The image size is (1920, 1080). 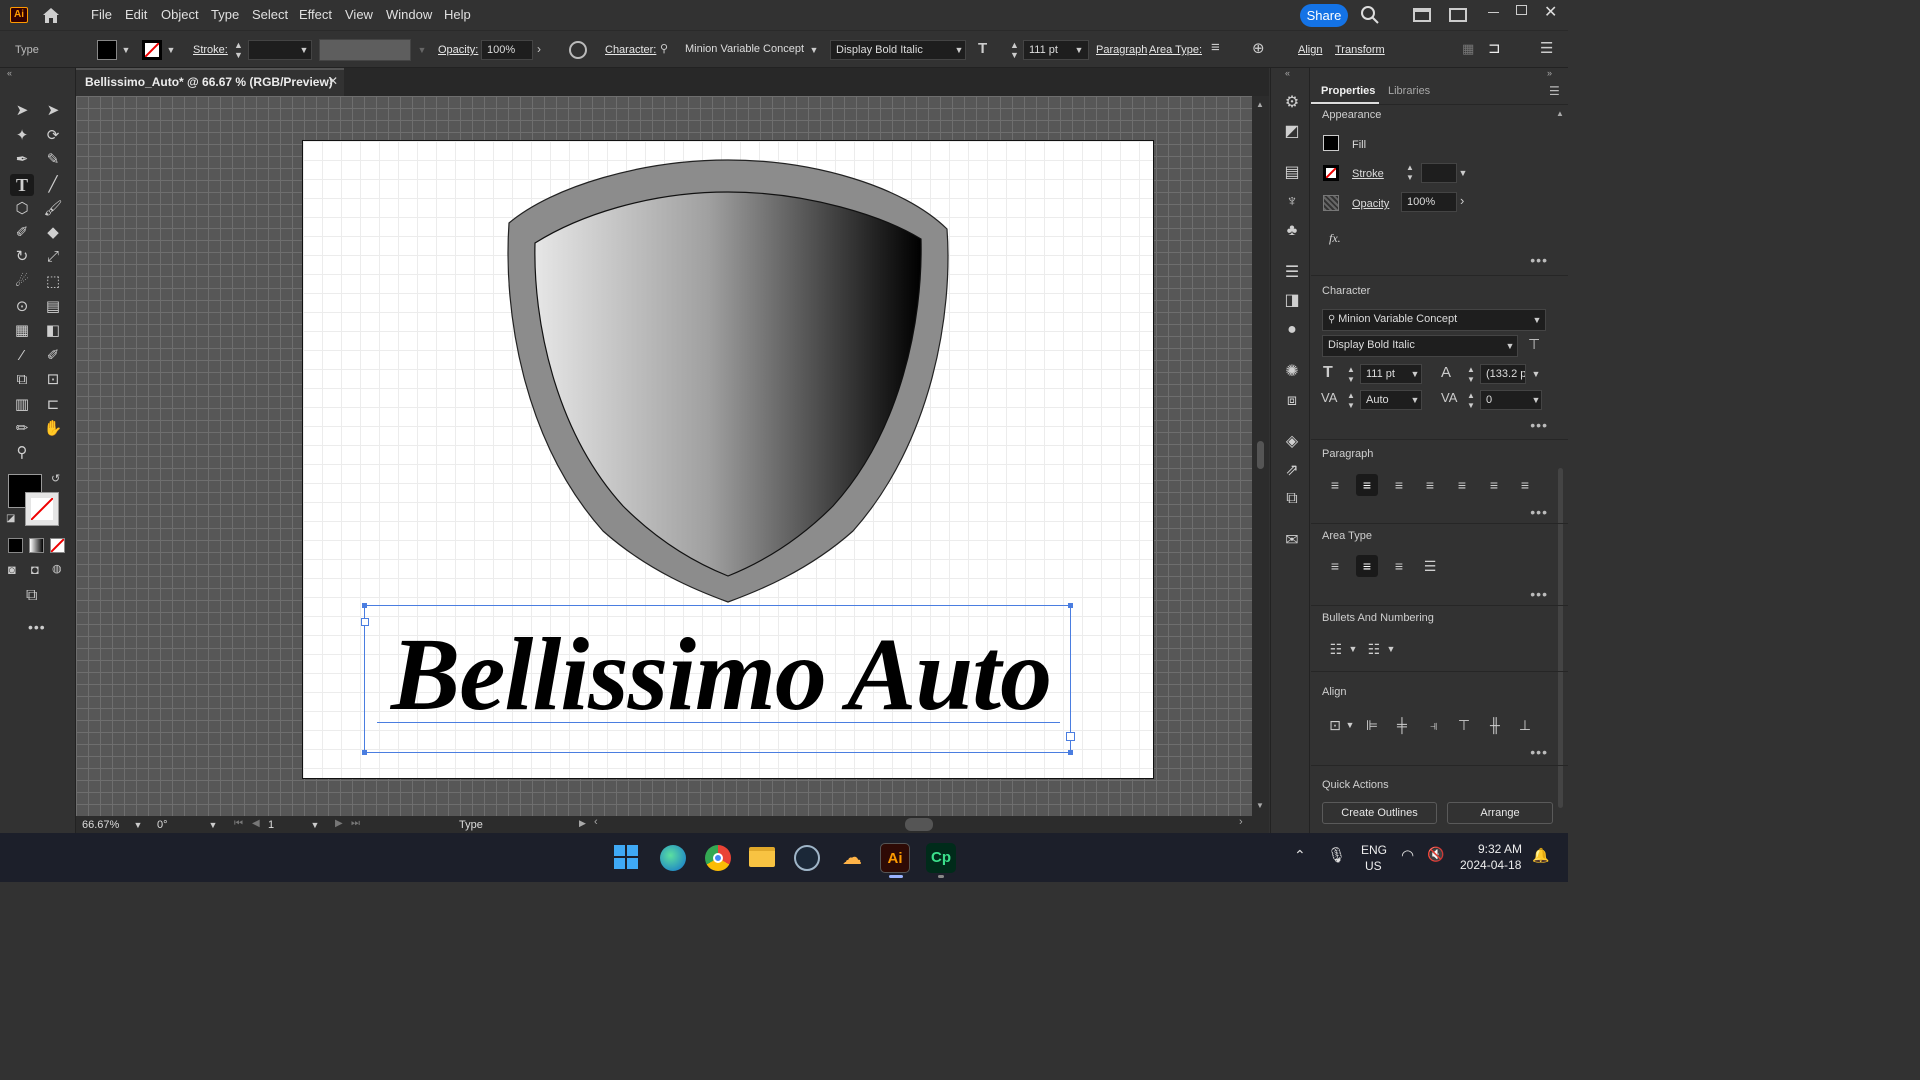 What do you see at coordinates (1503, 374) in the screenshot?
I see `leading-field: (133.2 p` at bounding box center [1503, 374].